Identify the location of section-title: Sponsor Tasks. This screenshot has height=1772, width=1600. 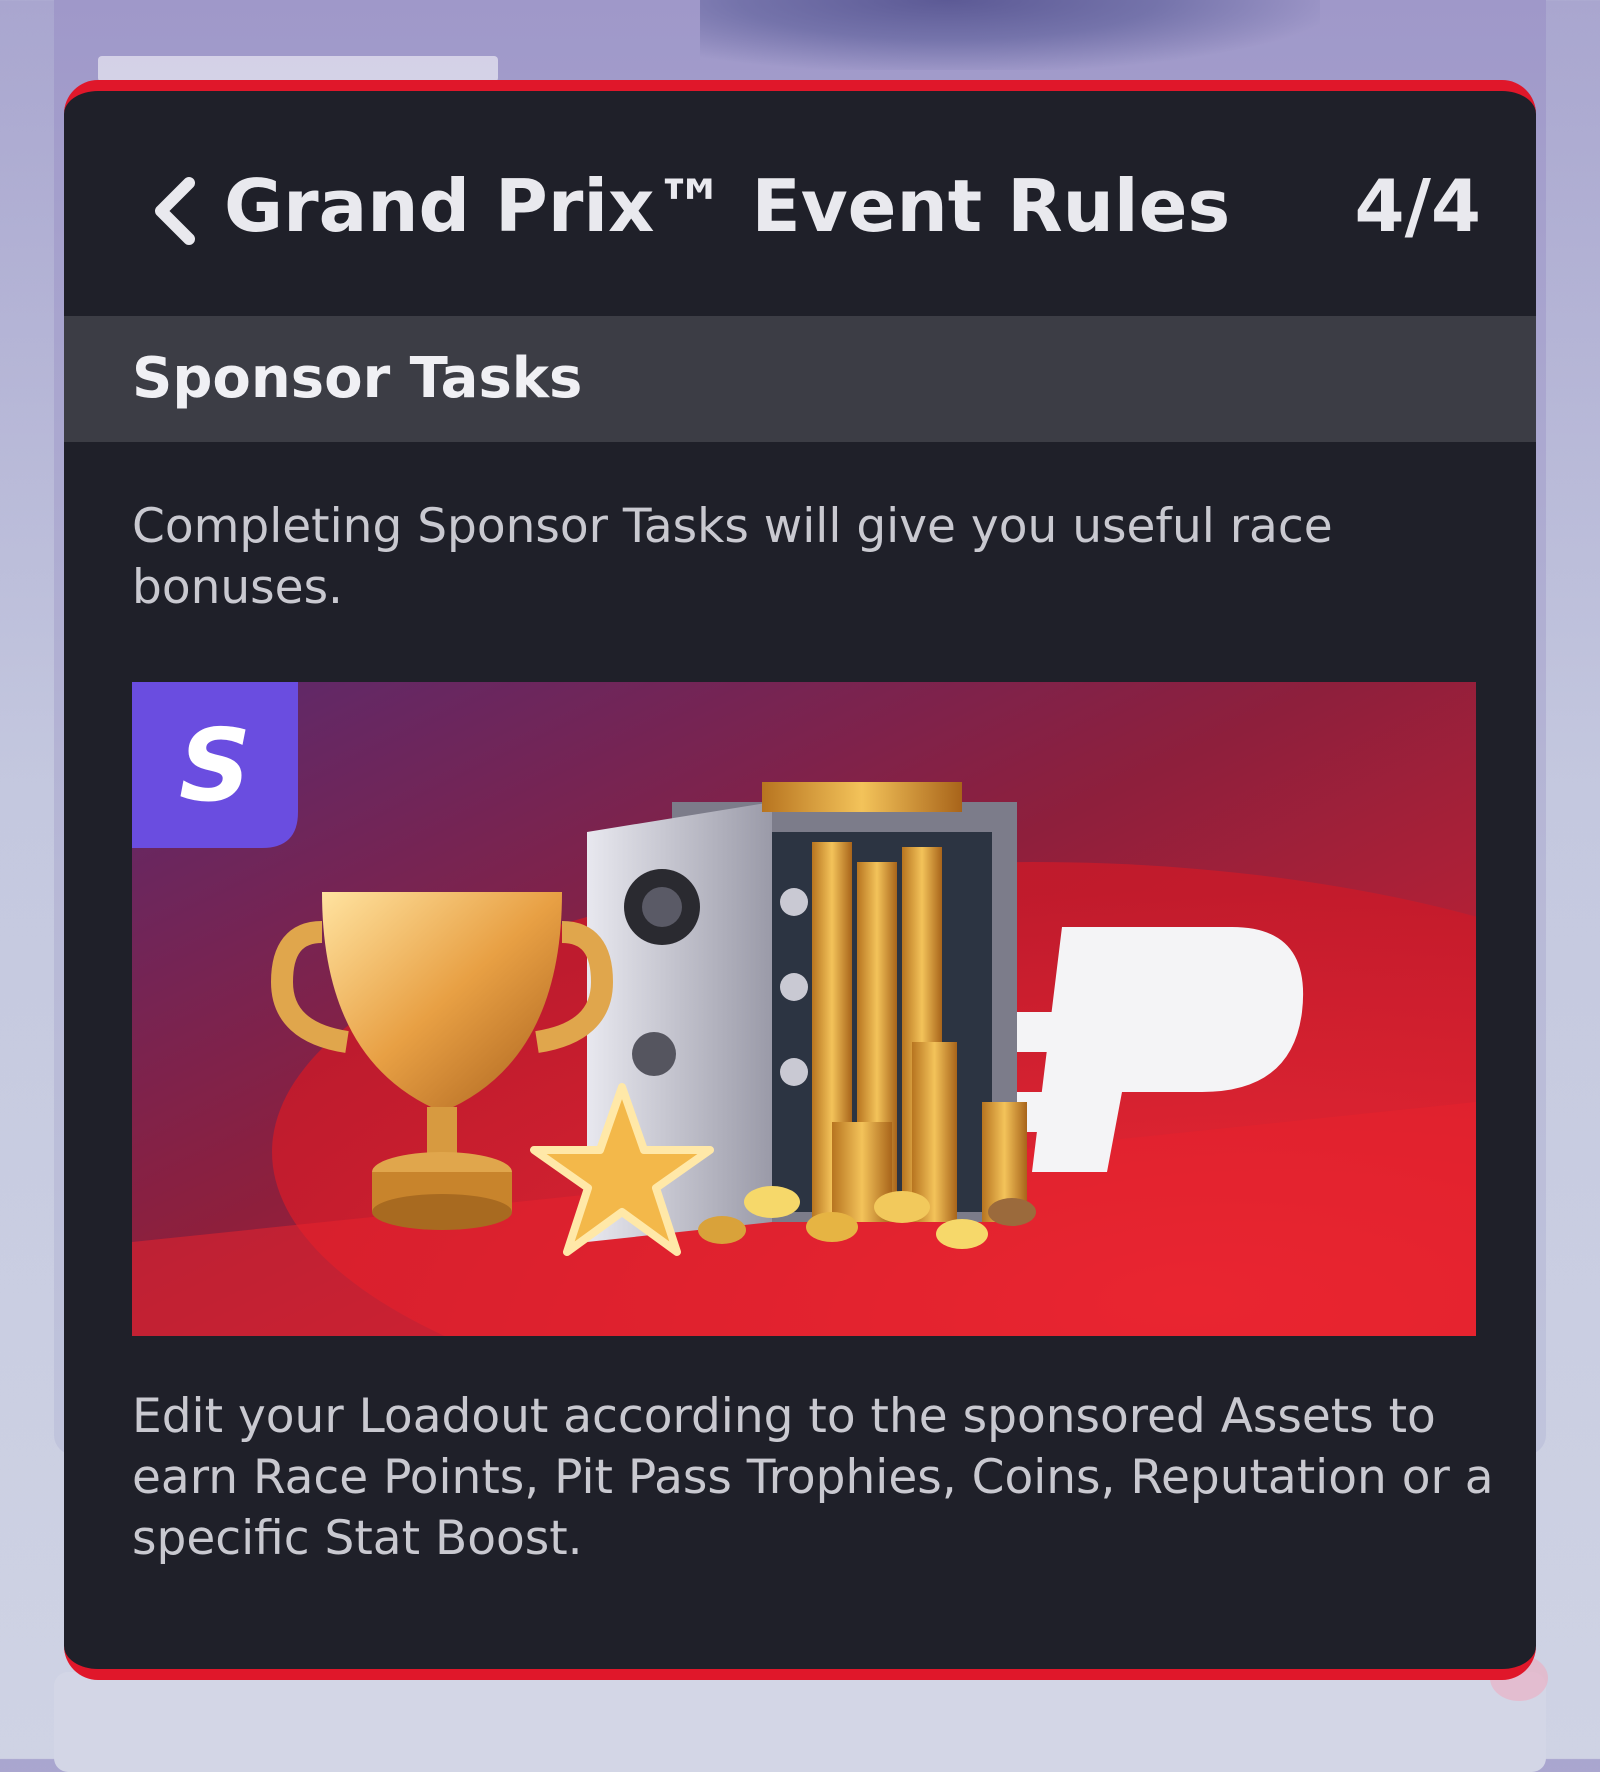
(357, 378).